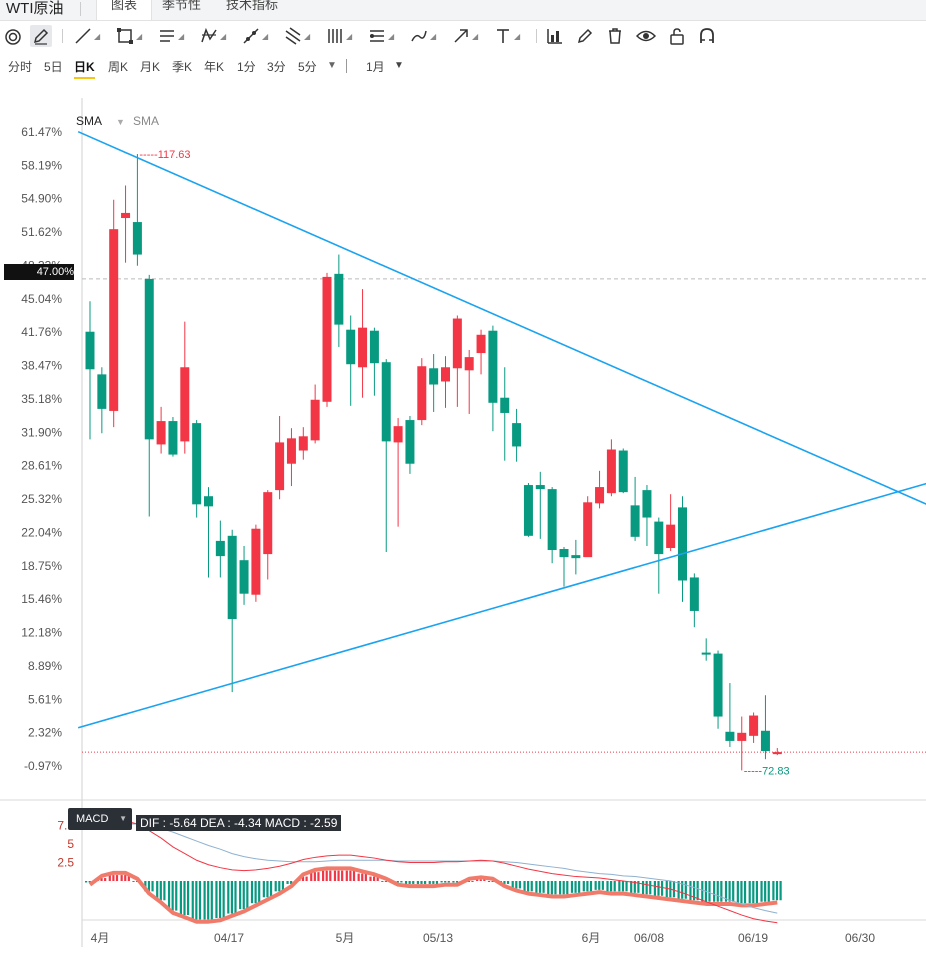  Describe the element at coordinates (118, 66) in the screenshot. I see `period-weekly: 周K` at that location.